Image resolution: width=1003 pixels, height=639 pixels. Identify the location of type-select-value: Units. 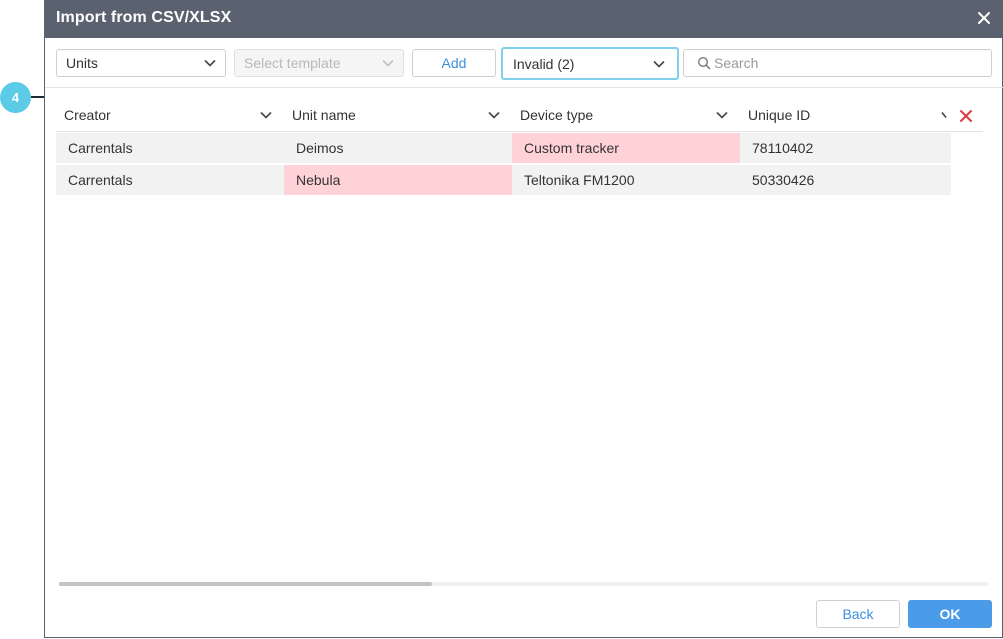
(82, 63).